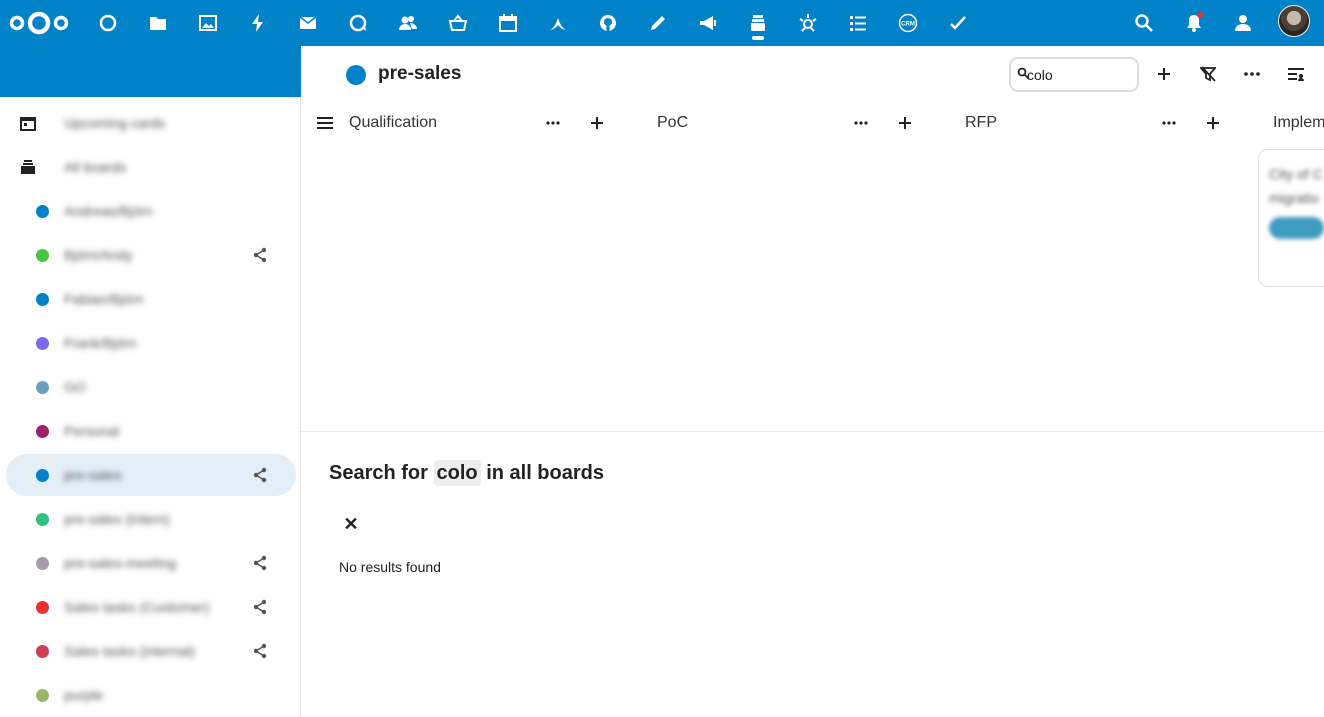 The width and height of the screenshot is (1324, 717). I want to click on card-label, so click(1296, 228).